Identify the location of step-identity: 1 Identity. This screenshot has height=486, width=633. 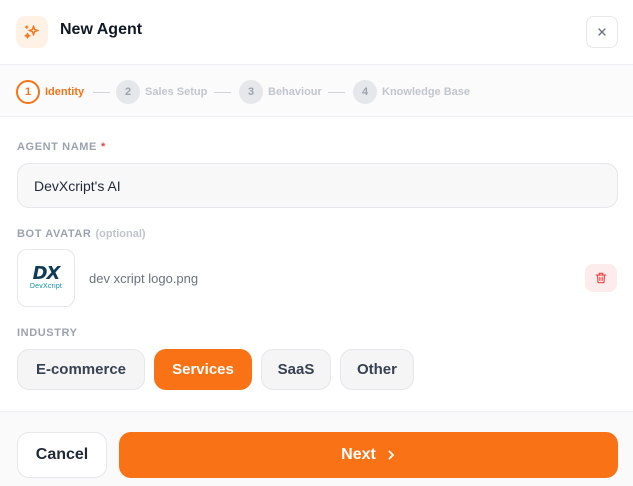
(50, 92).